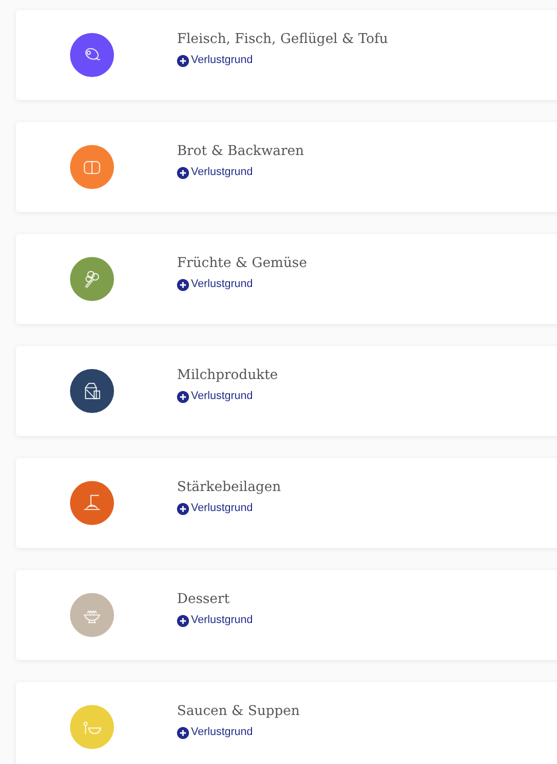 The width and height of the screenshot is (557, 764). I want to click on category-title: Brot & Backwaren, so click(240, 151).